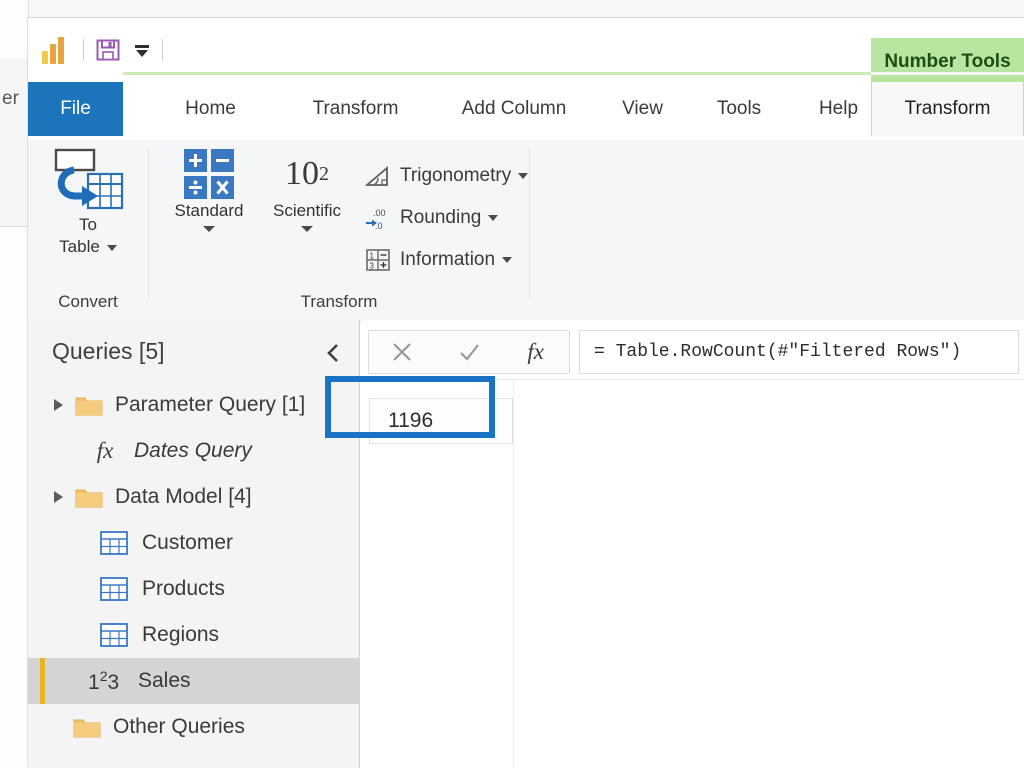  I want to click on rounding-button: .00 .0 Rounding, so click(432, 218).